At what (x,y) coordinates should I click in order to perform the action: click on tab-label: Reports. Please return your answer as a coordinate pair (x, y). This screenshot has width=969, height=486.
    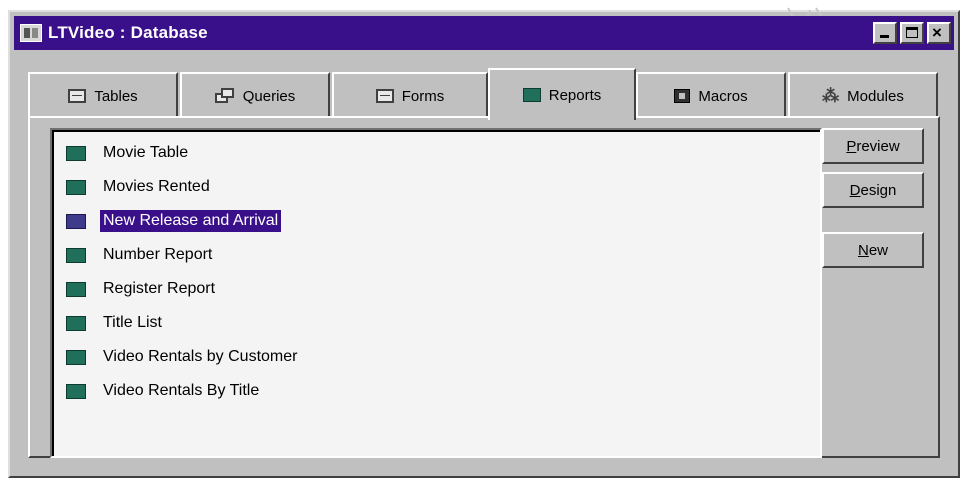
    Looking at the image, I should click on (575, 95).